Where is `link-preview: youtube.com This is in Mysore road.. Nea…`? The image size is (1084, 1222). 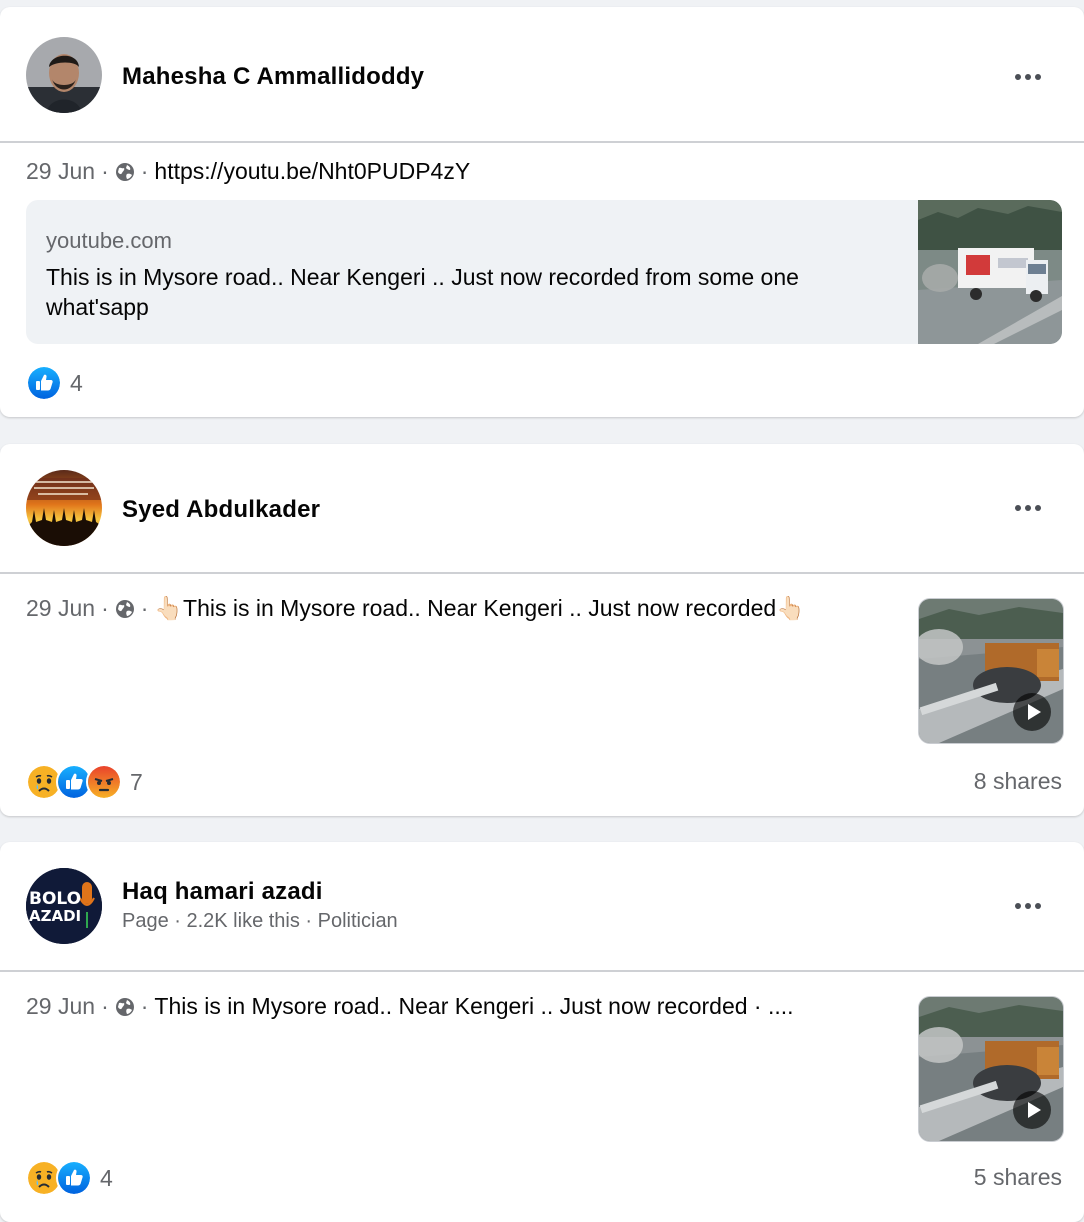
link-preview: youtube.com This is in Mysore road.. Nea… is located at coordinates (544, 272).